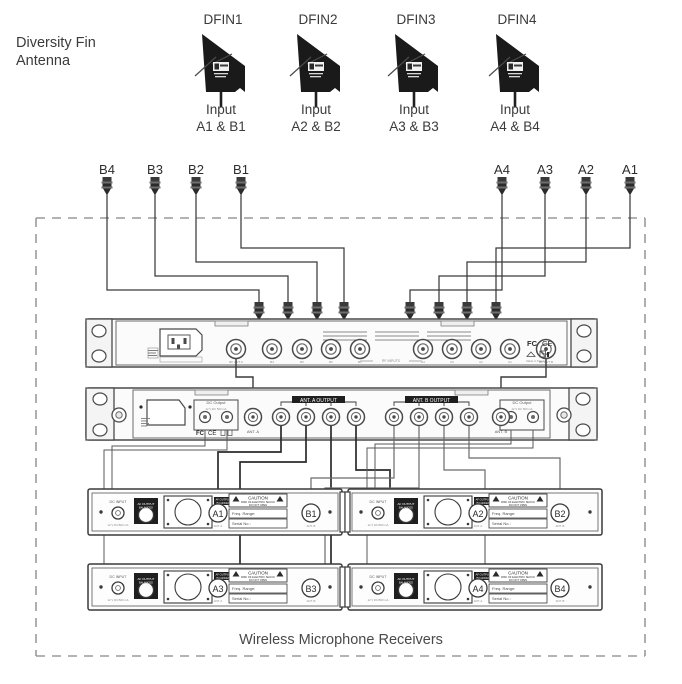 The height and width of the screenshot is (684, 682). What do you see at coordinates (630, 169) in the screenshot?
I see `connector-label-a1: A1` at bounding box center [630, 169].